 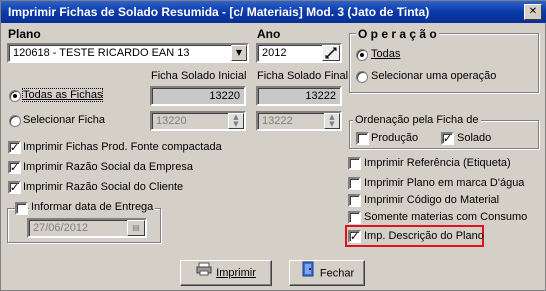 What do you see at coordinates (15, 96) in the screenshot?
I see `todas-fichas-radio` at bounding box center [15, 96].